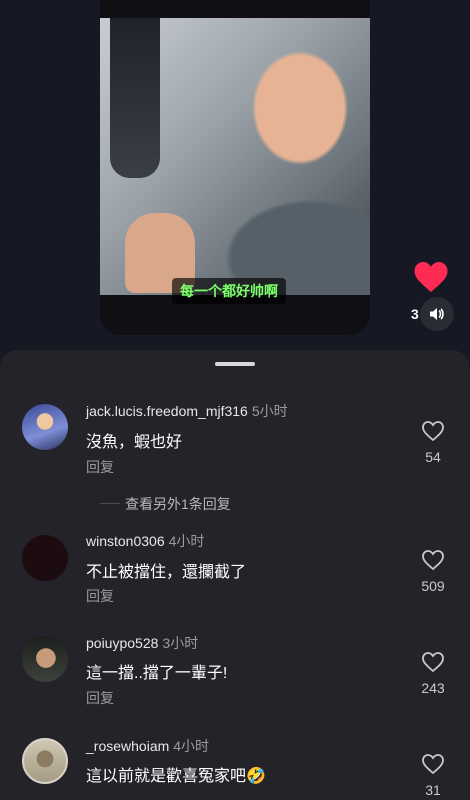 This screenshot has width=470, height=800. Describe the element at coordinates (134, 442) in the screenshot. I see `comment-text: 沒魚，蝦也好` at that location.